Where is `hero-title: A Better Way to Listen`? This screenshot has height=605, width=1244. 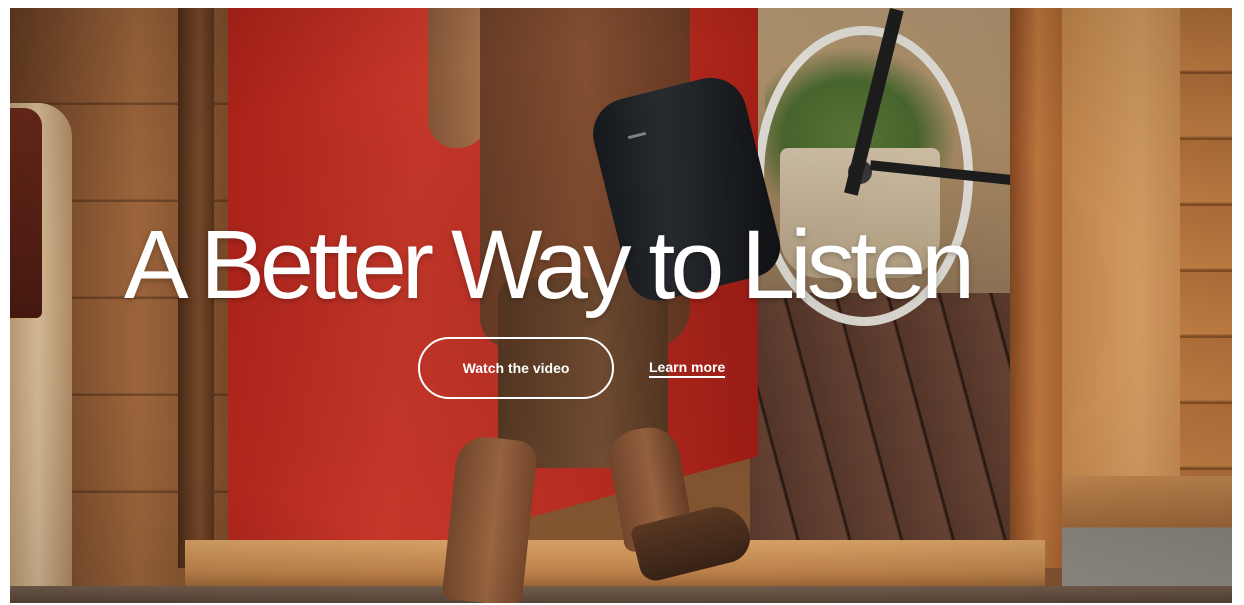 hero-title: A Better Way to Listen is located at coordinates (549, 264).